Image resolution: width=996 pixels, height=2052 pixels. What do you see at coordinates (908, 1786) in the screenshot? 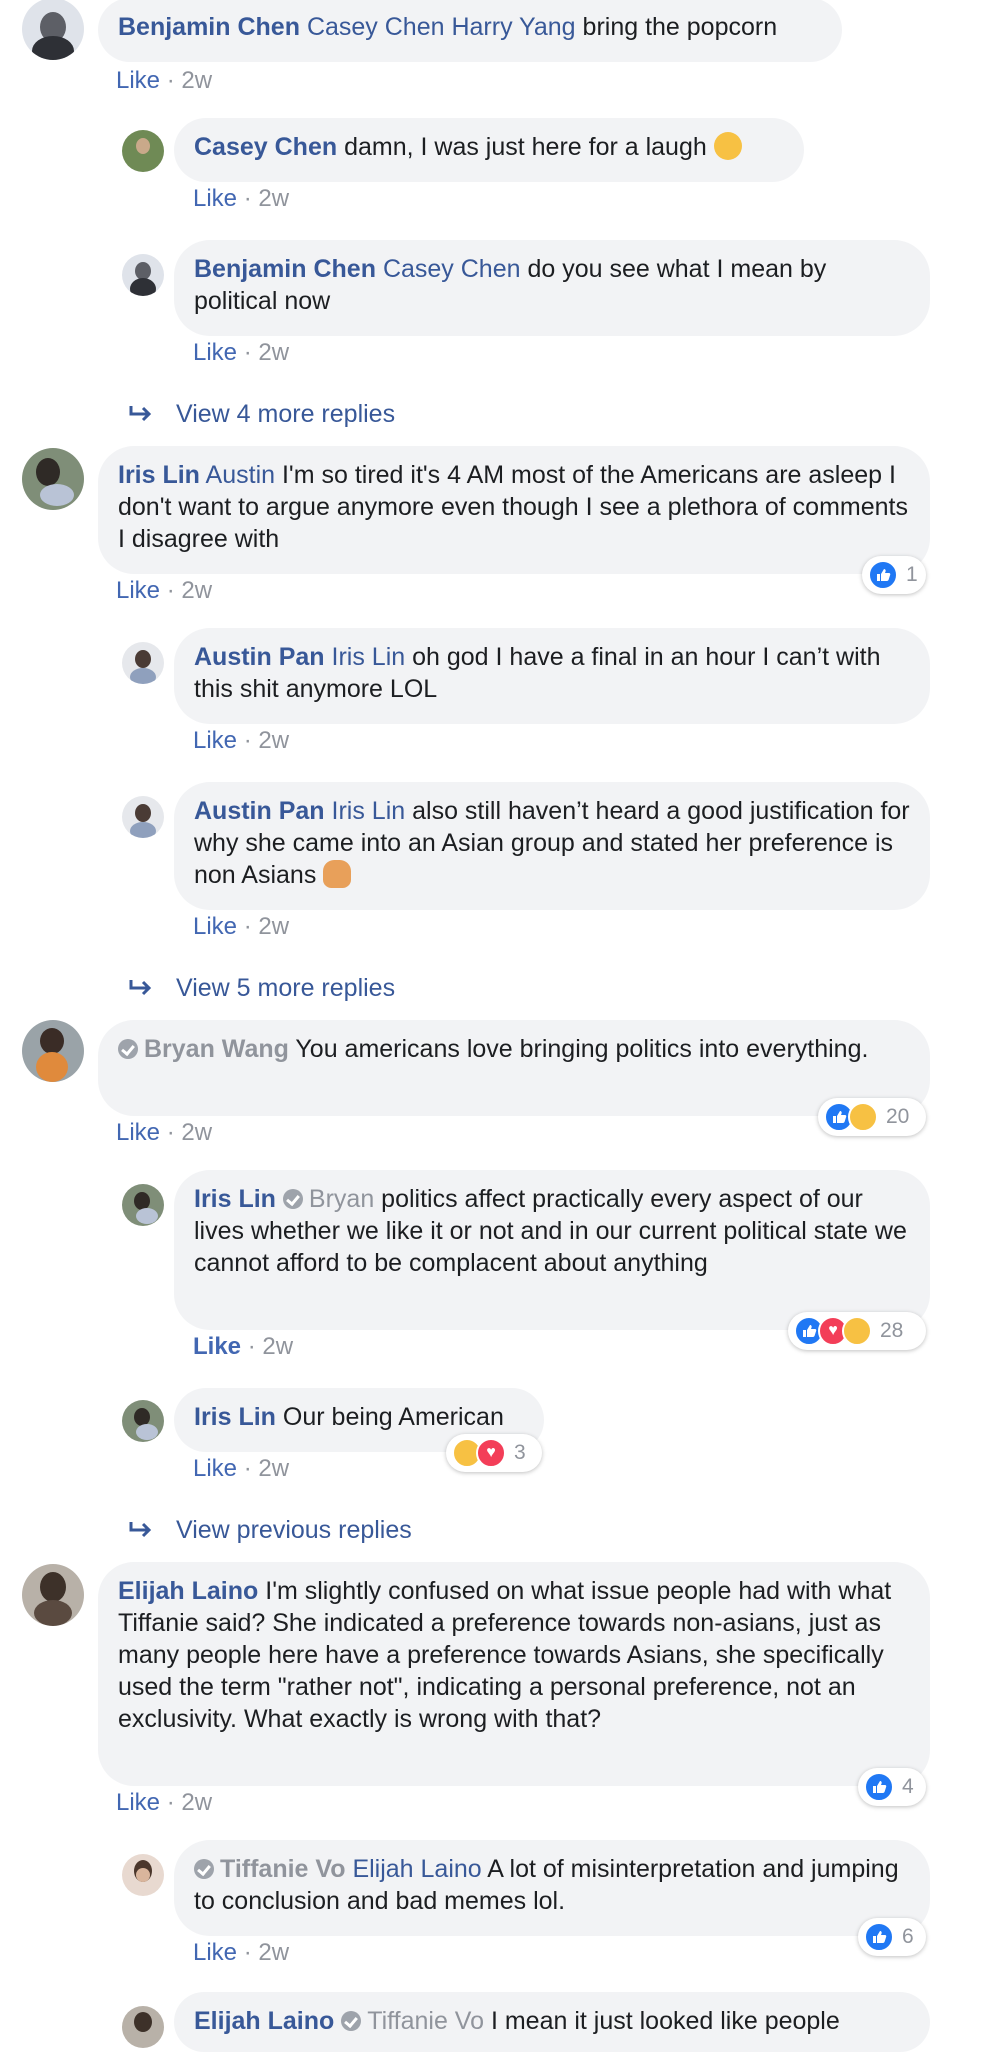
I see `reaction-count: 4` at bounding box center [908, 1786].